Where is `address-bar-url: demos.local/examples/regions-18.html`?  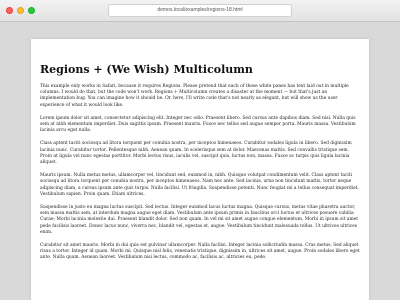
address-bar-url: demos.local/examples/regions-18.html is located at coordinates (200, 10).